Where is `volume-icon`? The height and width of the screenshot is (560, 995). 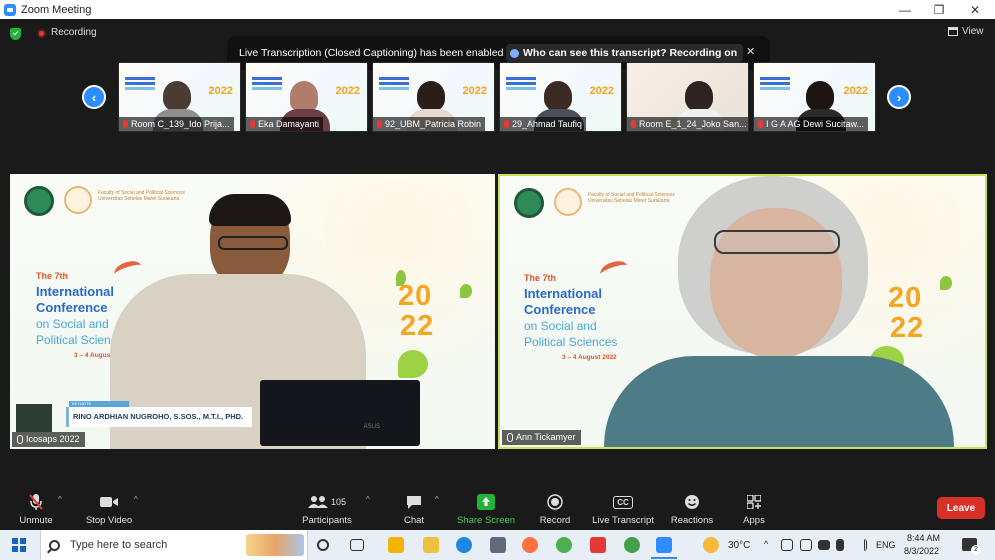 volume-icon is located at coordinates (861, 545).